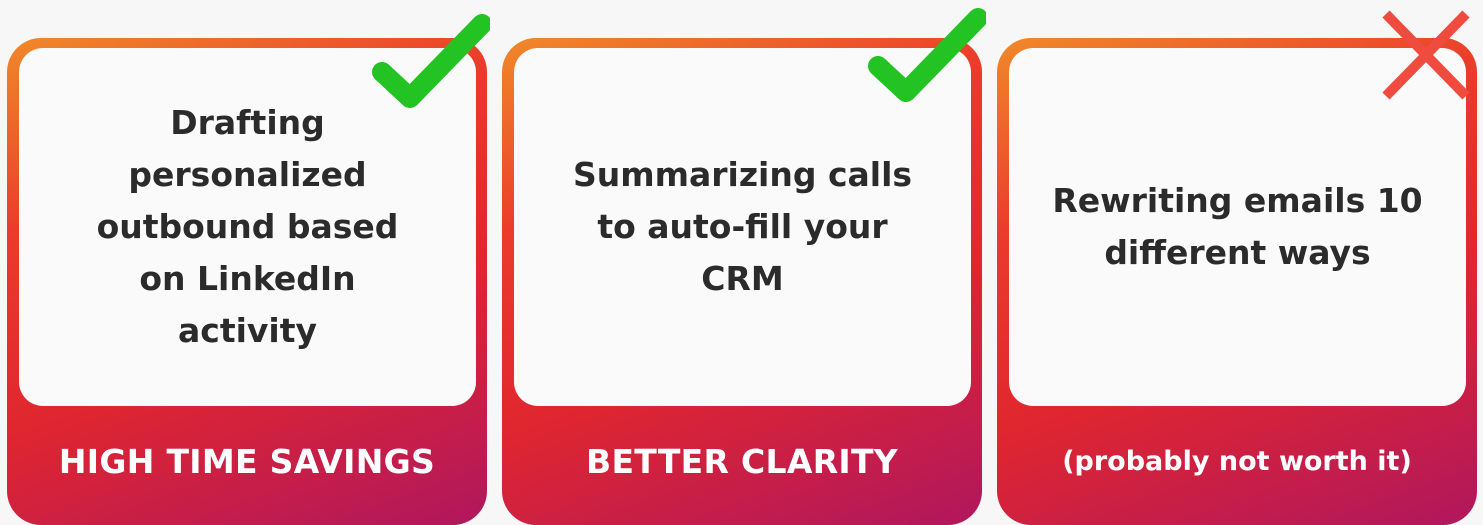 The height and width of the screenshot is (525, 1483). What do you see at coordinates (1237, 461) in the screenshot?
I see `card-label: (probably not worth it)` at bounding box center [1237, 461].